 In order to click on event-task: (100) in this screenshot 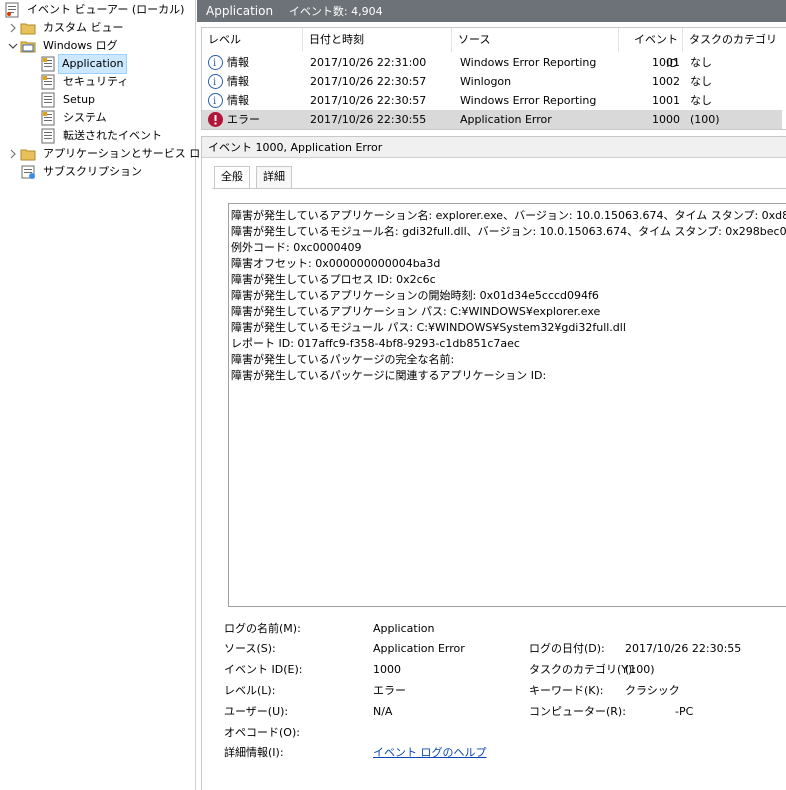, I will do `click(705, 119)`.